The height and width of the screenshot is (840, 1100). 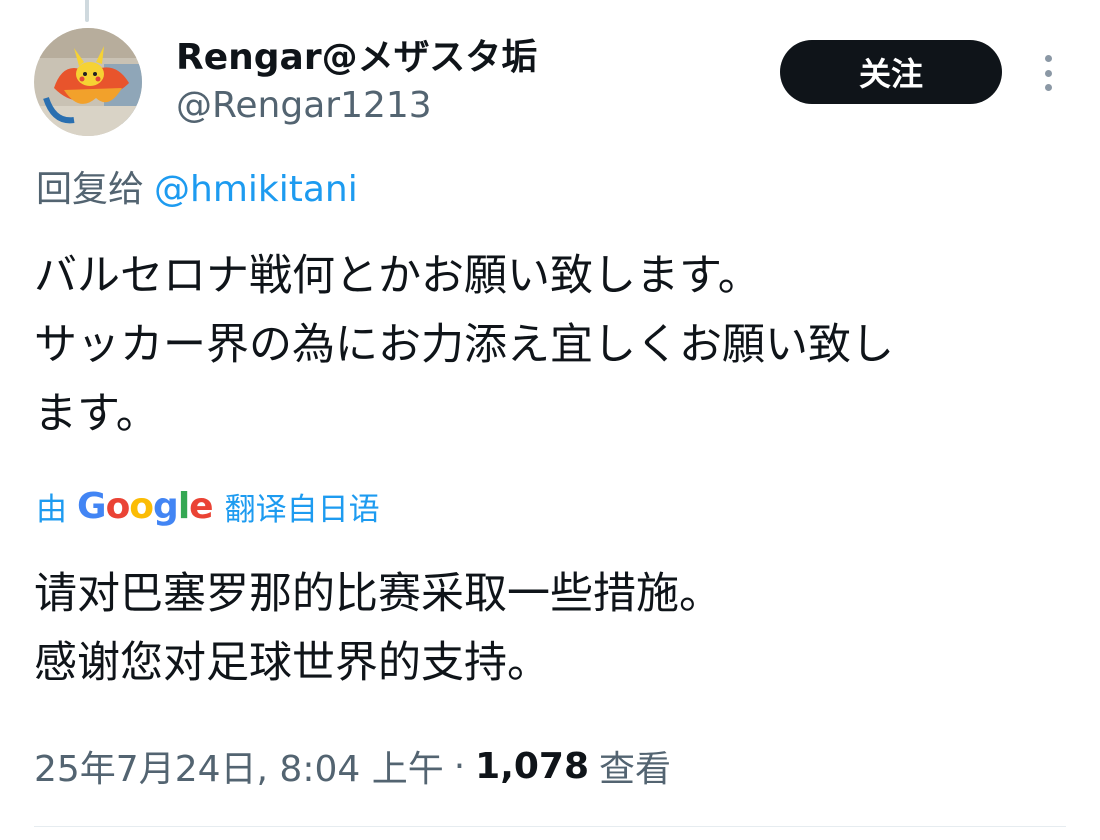 I want to click on google-logo: Google, so click(x=145, y=506).